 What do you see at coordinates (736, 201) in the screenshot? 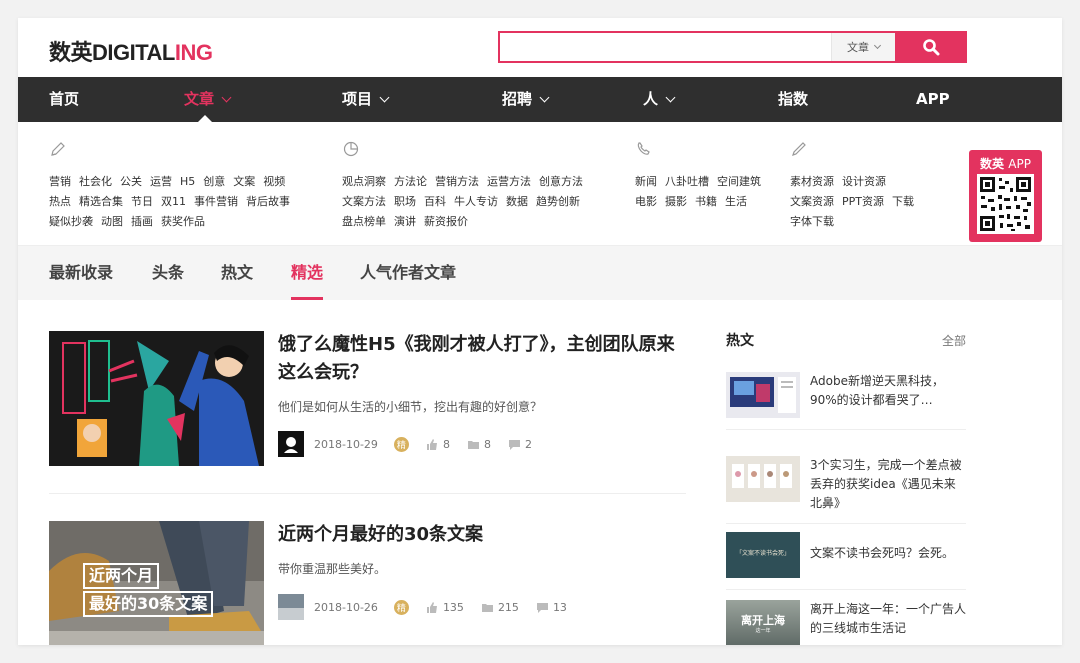
I see `mega-link: 生活` at bounding box center [736, 201].